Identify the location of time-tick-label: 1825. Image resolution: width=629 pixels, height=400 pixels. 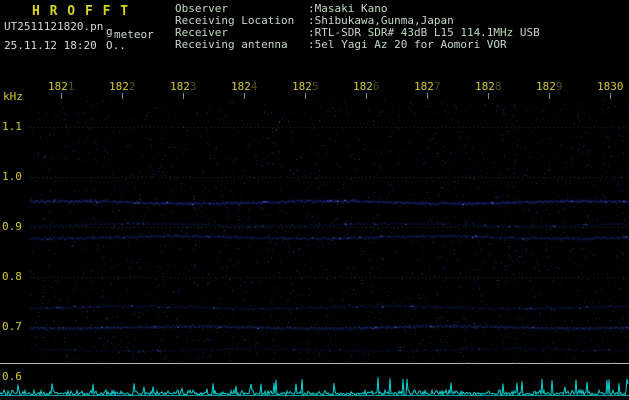
(305, 86).